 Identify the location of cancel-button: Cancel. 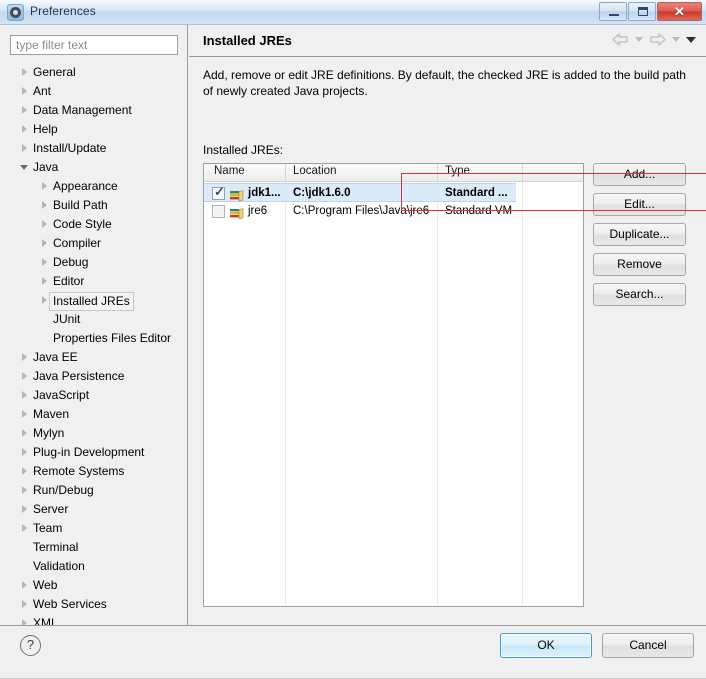
(648, 645).